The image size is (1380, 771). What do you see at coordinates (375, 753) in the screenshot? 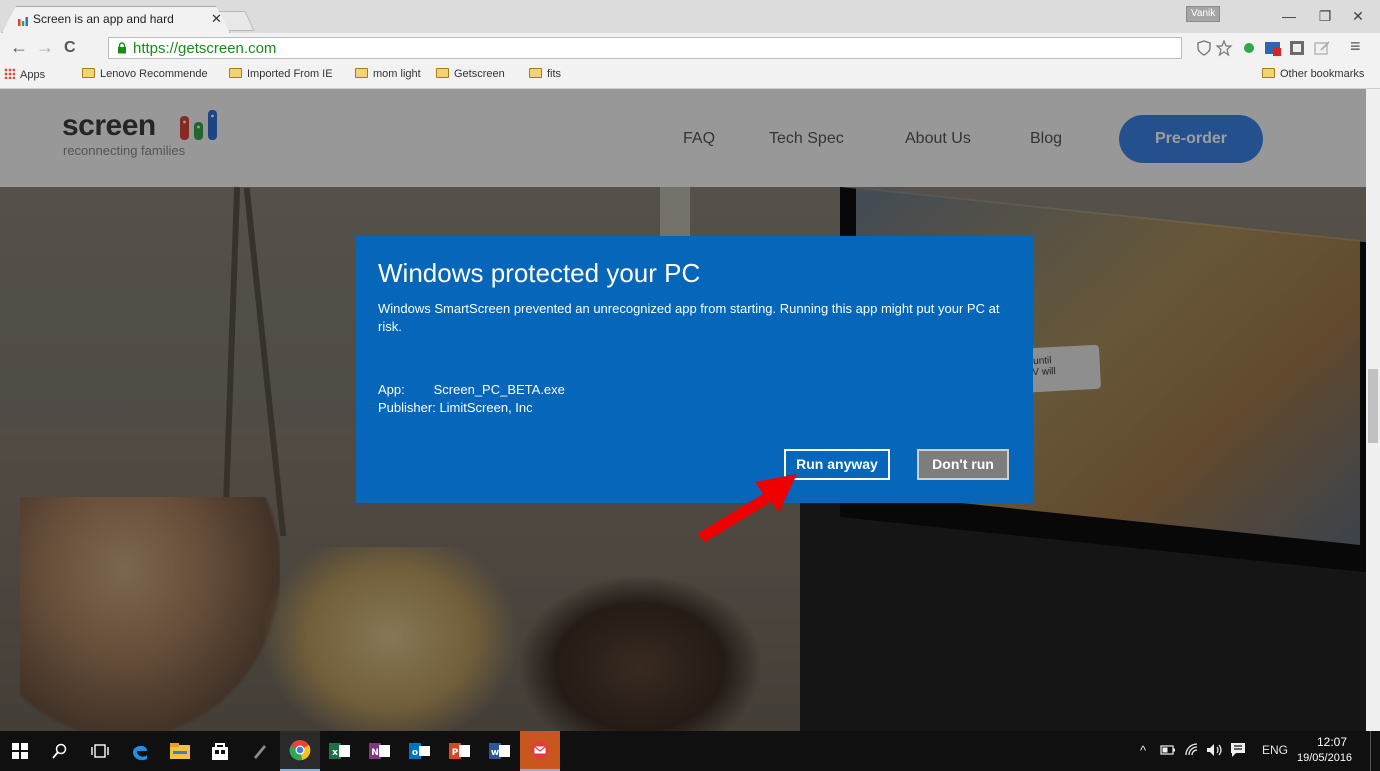
I see `svg-text: N` at bounding box center [375, 753].